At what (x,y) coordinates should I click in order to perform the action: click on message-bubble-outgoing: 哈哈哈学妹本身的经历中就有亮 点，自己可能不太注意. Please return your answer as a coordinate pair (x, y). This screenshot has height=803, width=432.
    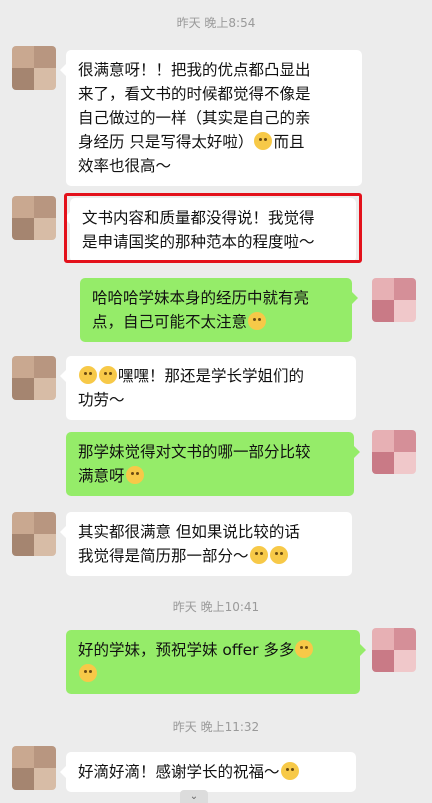
    Looking at the image, I should click on (219, 310).